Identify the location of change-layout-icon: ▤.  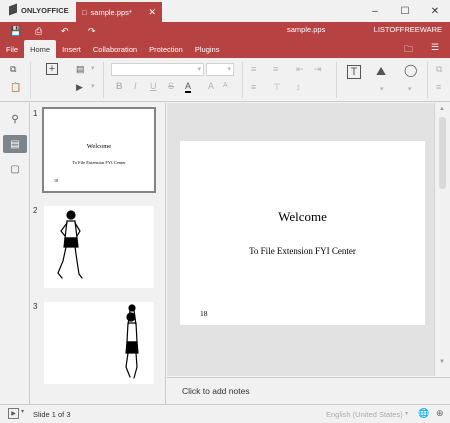
(80, 69).